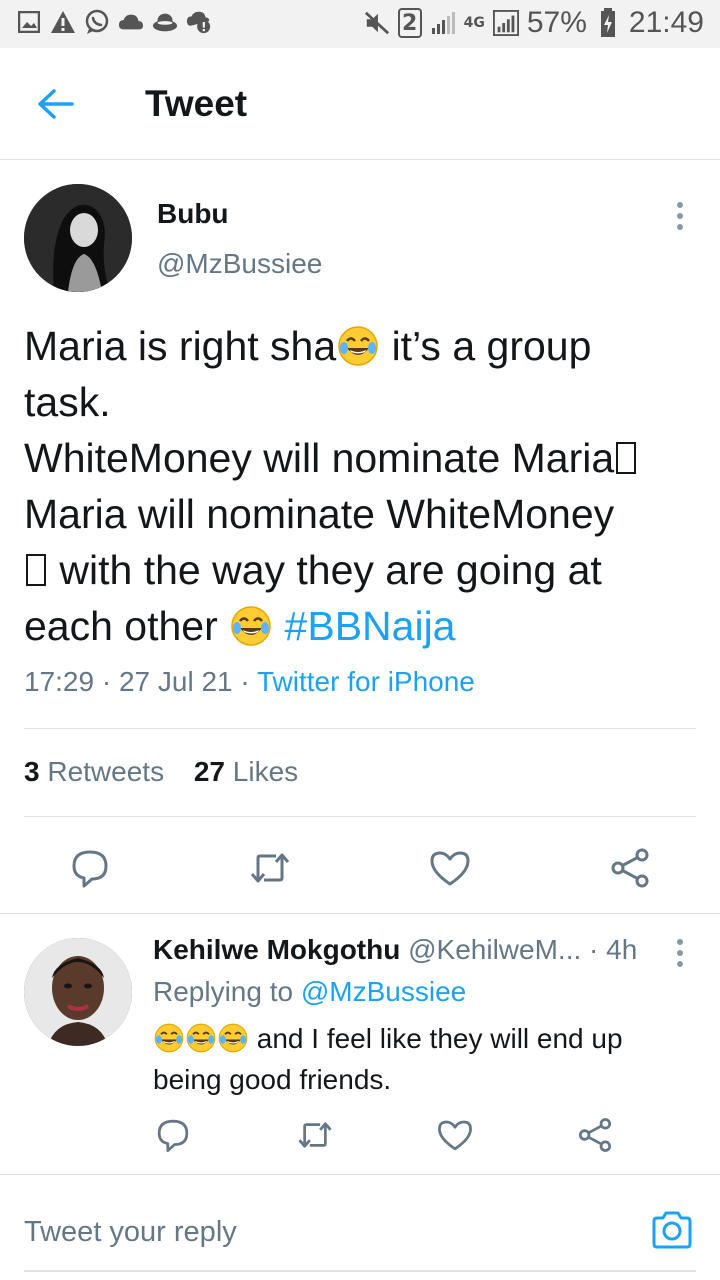 The width and height of the screenshot is (720, 1280). I want to click on tweet-text-segment: it’s a group, so click(486, 346).